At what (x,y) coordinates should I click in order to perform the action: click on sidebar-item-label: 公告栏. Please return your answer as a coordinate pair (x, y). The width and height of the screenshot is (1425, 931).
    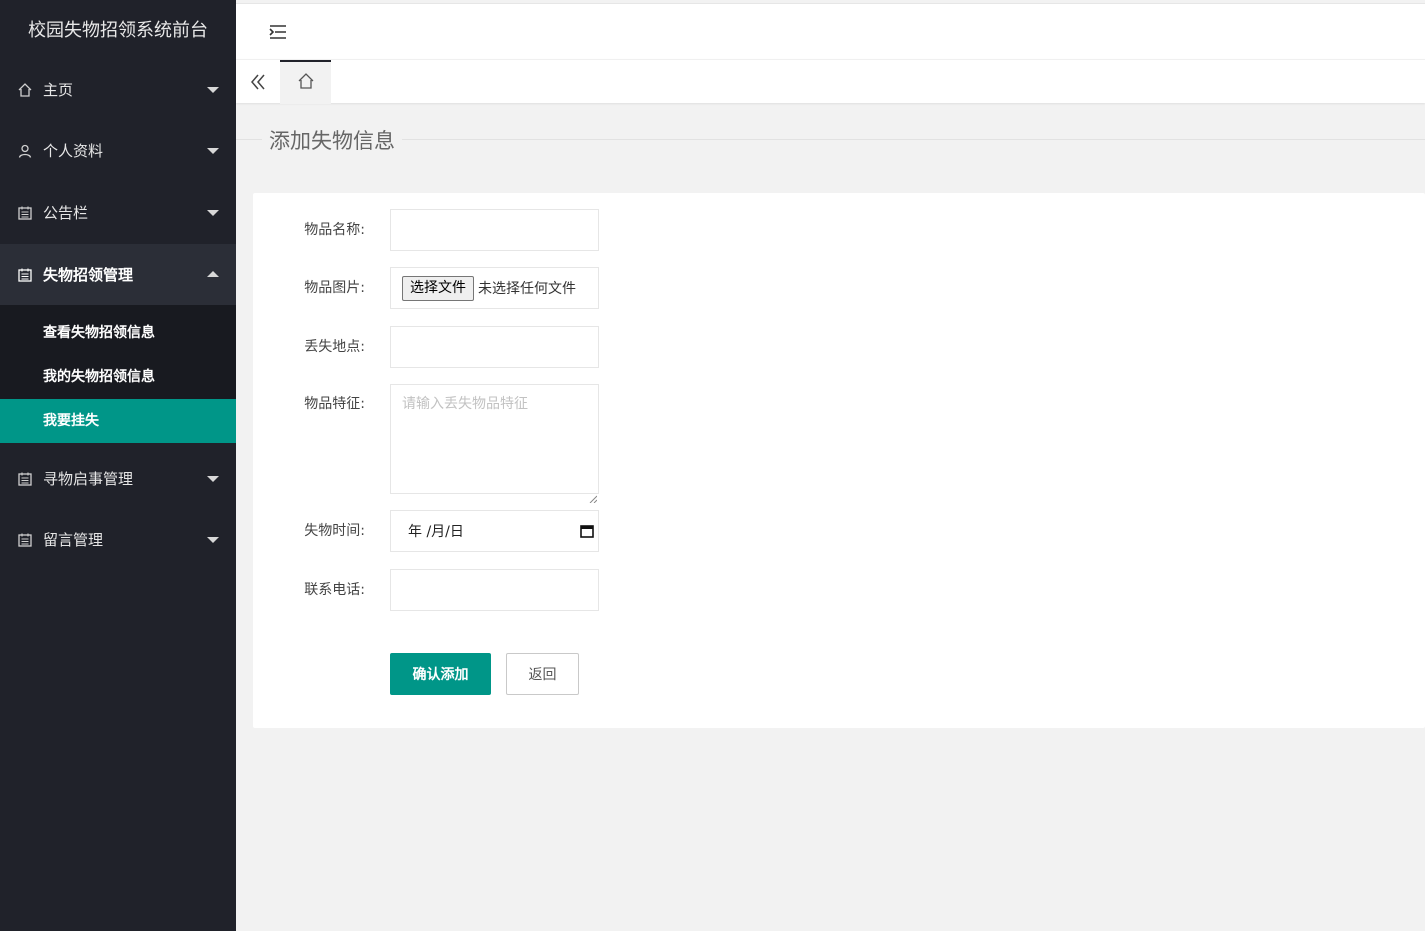
    Looking at the image, I should click on (66, 213).